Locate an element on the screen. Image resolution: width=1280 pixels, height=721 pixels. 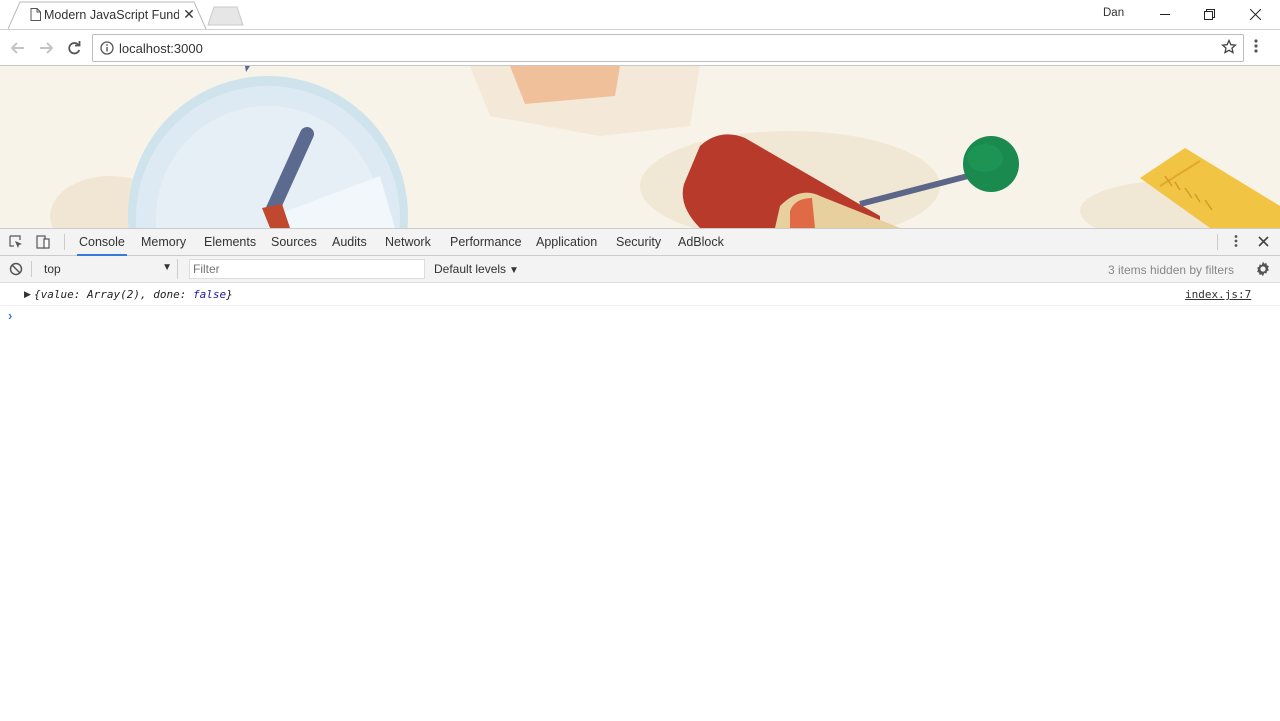
expand-triangle-icon: ▶ is located at coordinates (27, 294).